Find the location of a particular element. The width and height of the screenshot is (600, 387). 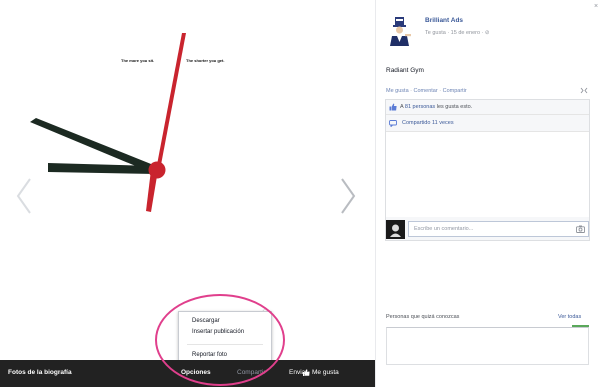

shares-summary: Compartido 11 veces is located at coordinates (487, 123).